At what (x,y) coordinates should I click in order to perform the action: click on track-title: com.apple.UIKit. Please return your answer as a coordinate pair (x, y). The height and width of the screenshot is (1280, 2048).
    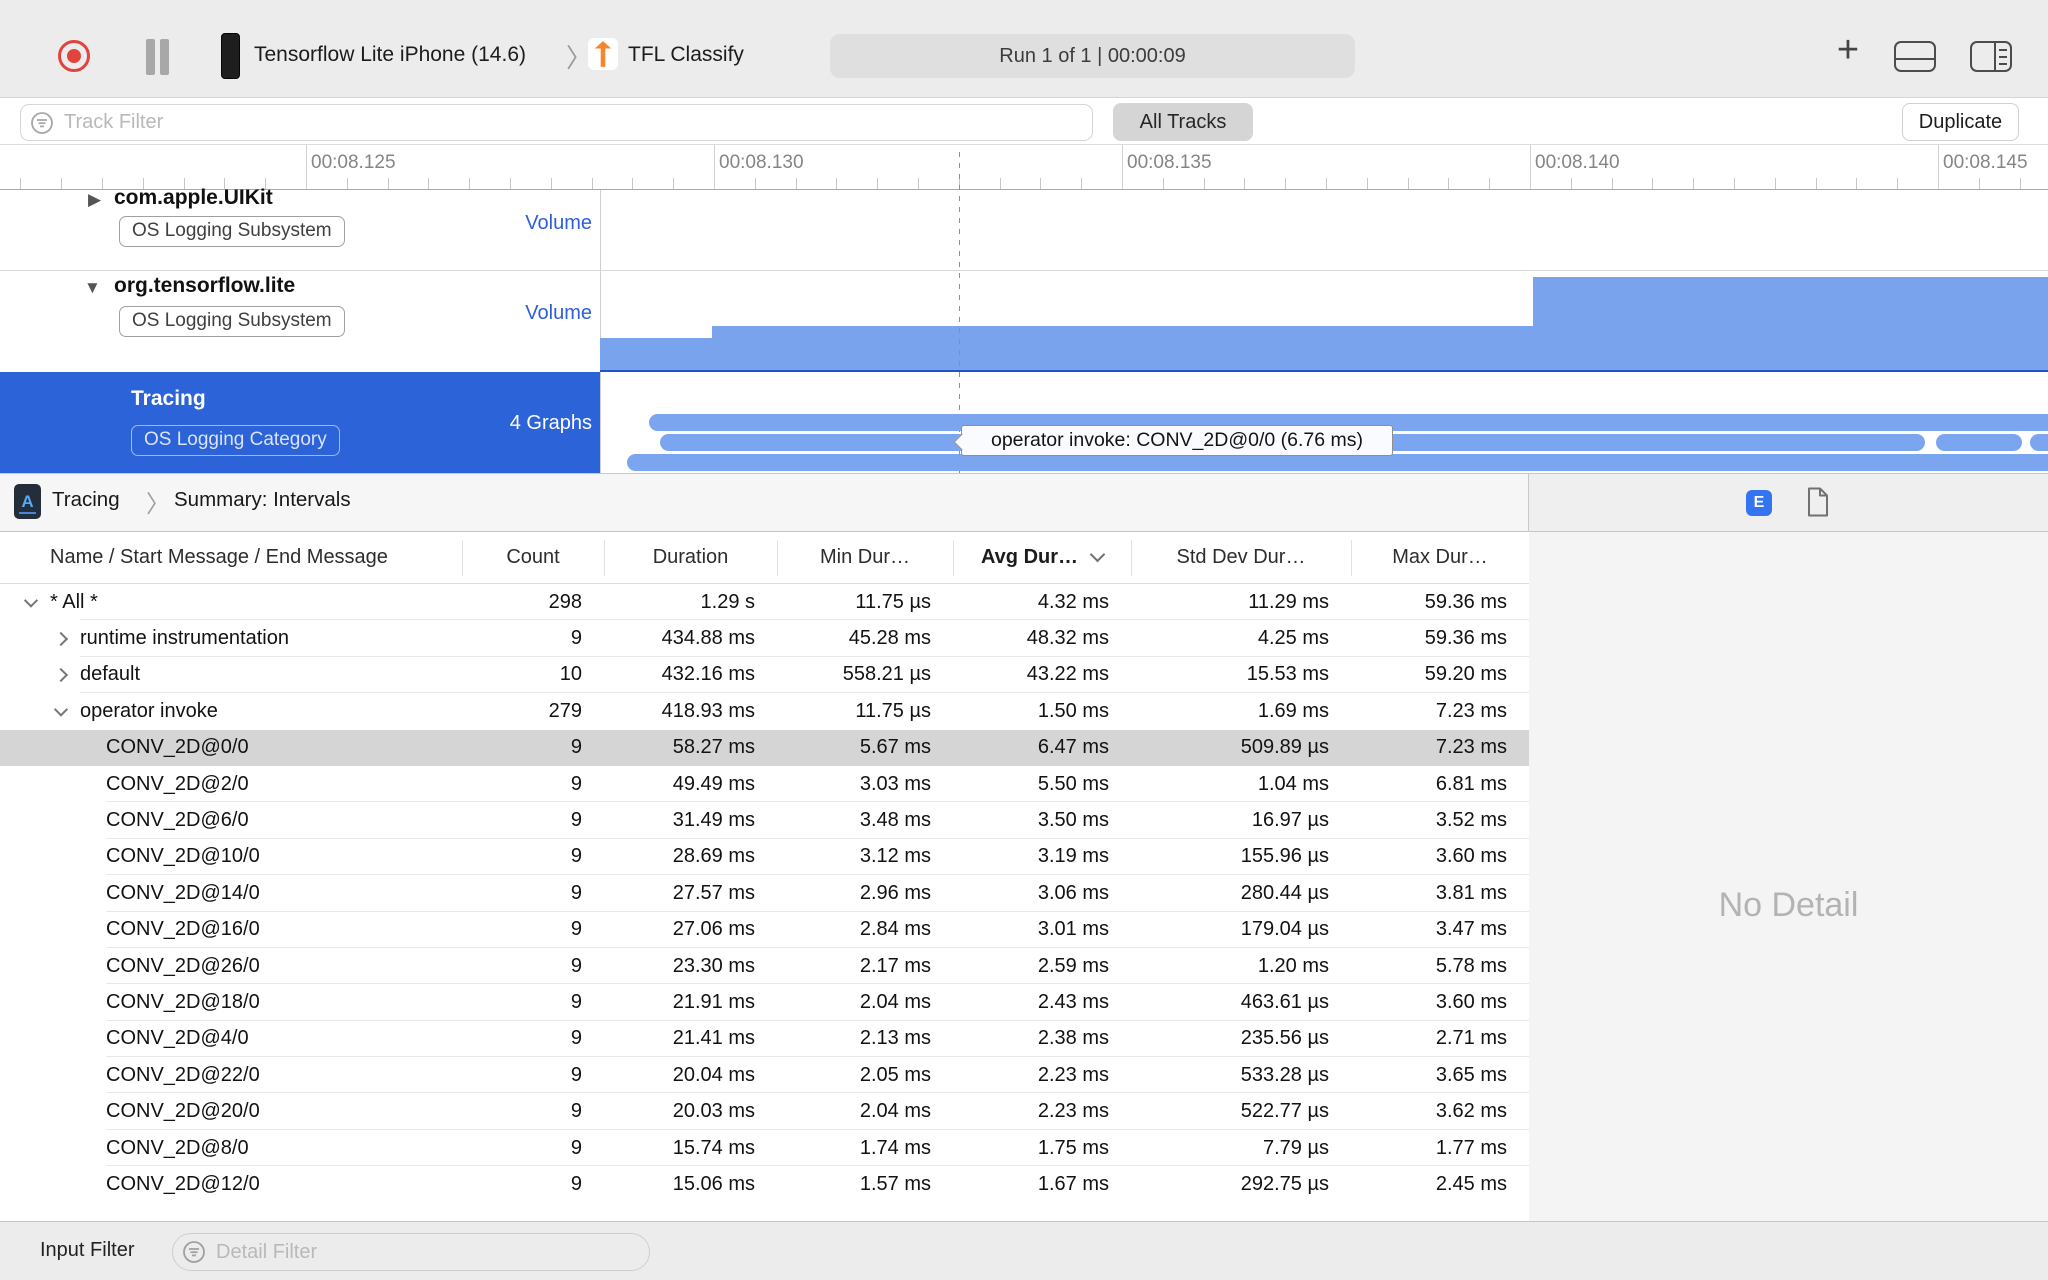
    Looking at the image, I should click on (193, 197).